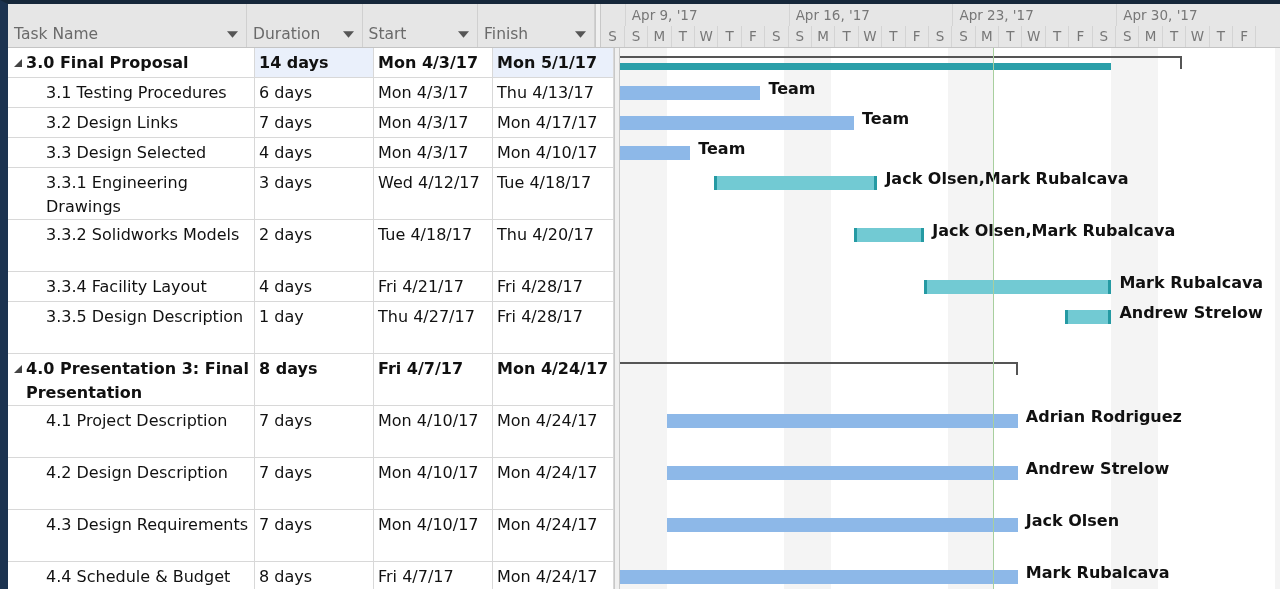  I want to click on finish-cell-text: Mon 5/1/17, so click(547, 63).